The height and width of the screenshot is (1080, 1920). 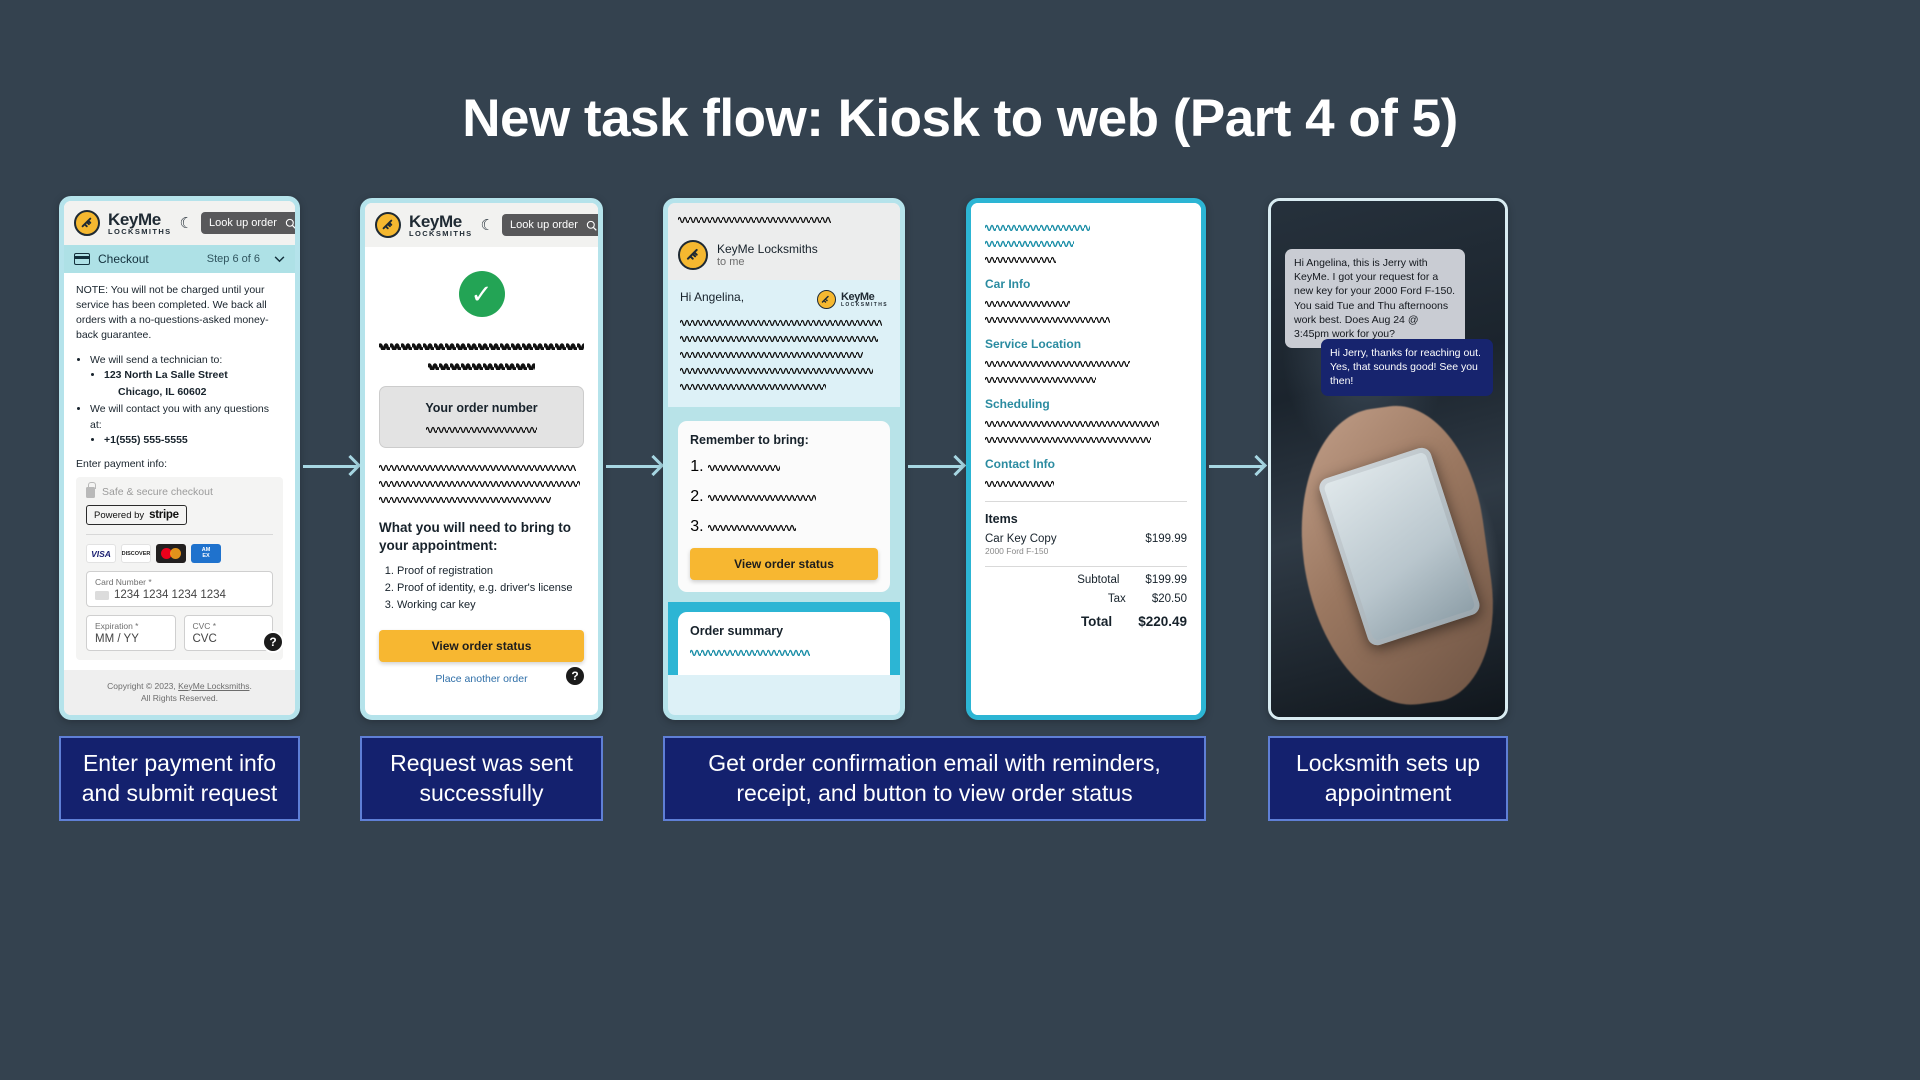 I want to click on address-line-2: Chicago, IL 60602, so click(x=162, y=392).